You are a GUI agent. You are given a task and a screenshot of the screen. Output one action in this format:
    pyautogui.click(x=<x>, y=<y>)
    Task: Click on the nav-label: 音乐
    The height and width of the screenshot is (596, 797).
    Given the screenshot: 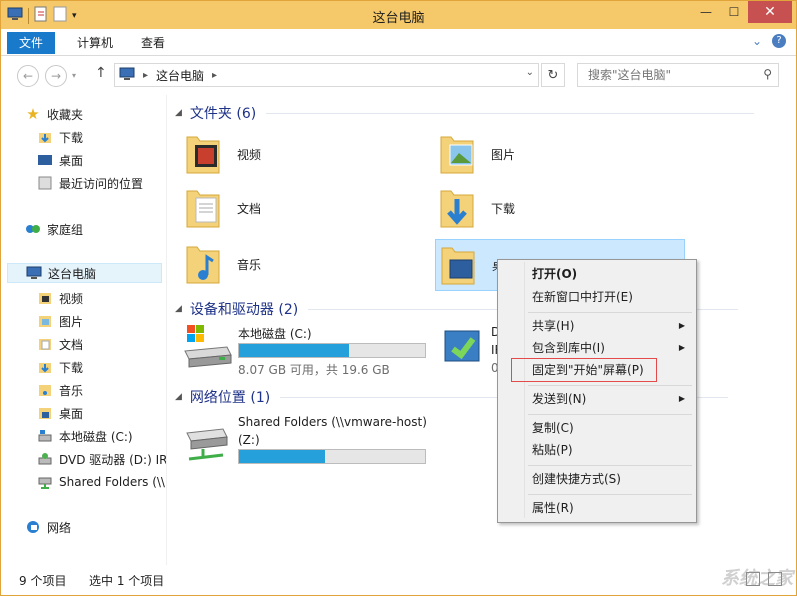 What is the action you would take?
    pyautogui.click(x=71, y=390)
    